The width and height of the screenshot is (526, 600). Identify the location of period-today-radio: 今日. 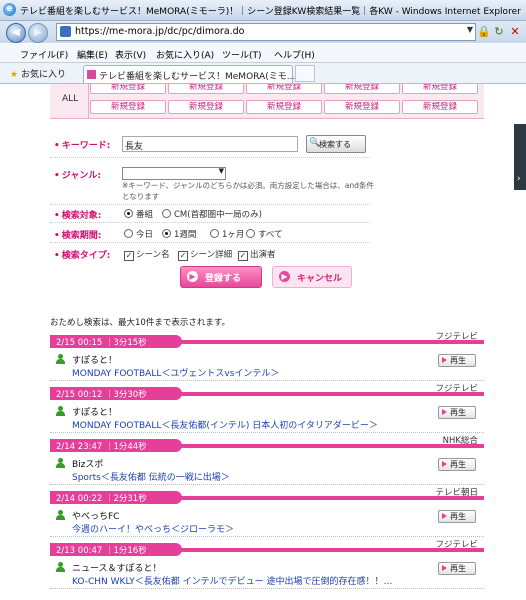
(138, 234).